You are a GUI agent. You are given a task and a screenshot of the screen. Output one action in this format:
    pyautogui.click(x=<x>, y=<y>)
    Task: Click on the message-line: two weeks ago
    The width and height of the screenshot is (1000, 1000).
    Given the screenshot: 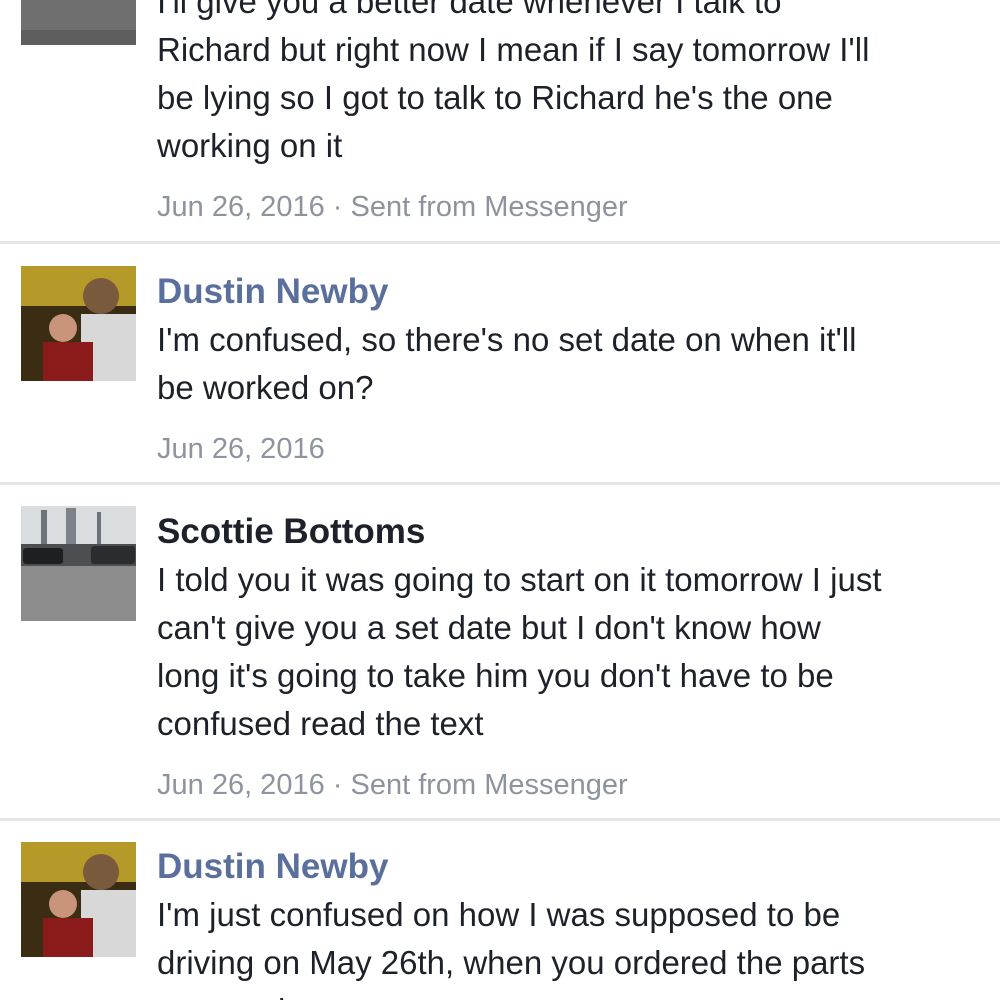 What is the action you would take?
    pyautogui.click(x=266, y=996)
    